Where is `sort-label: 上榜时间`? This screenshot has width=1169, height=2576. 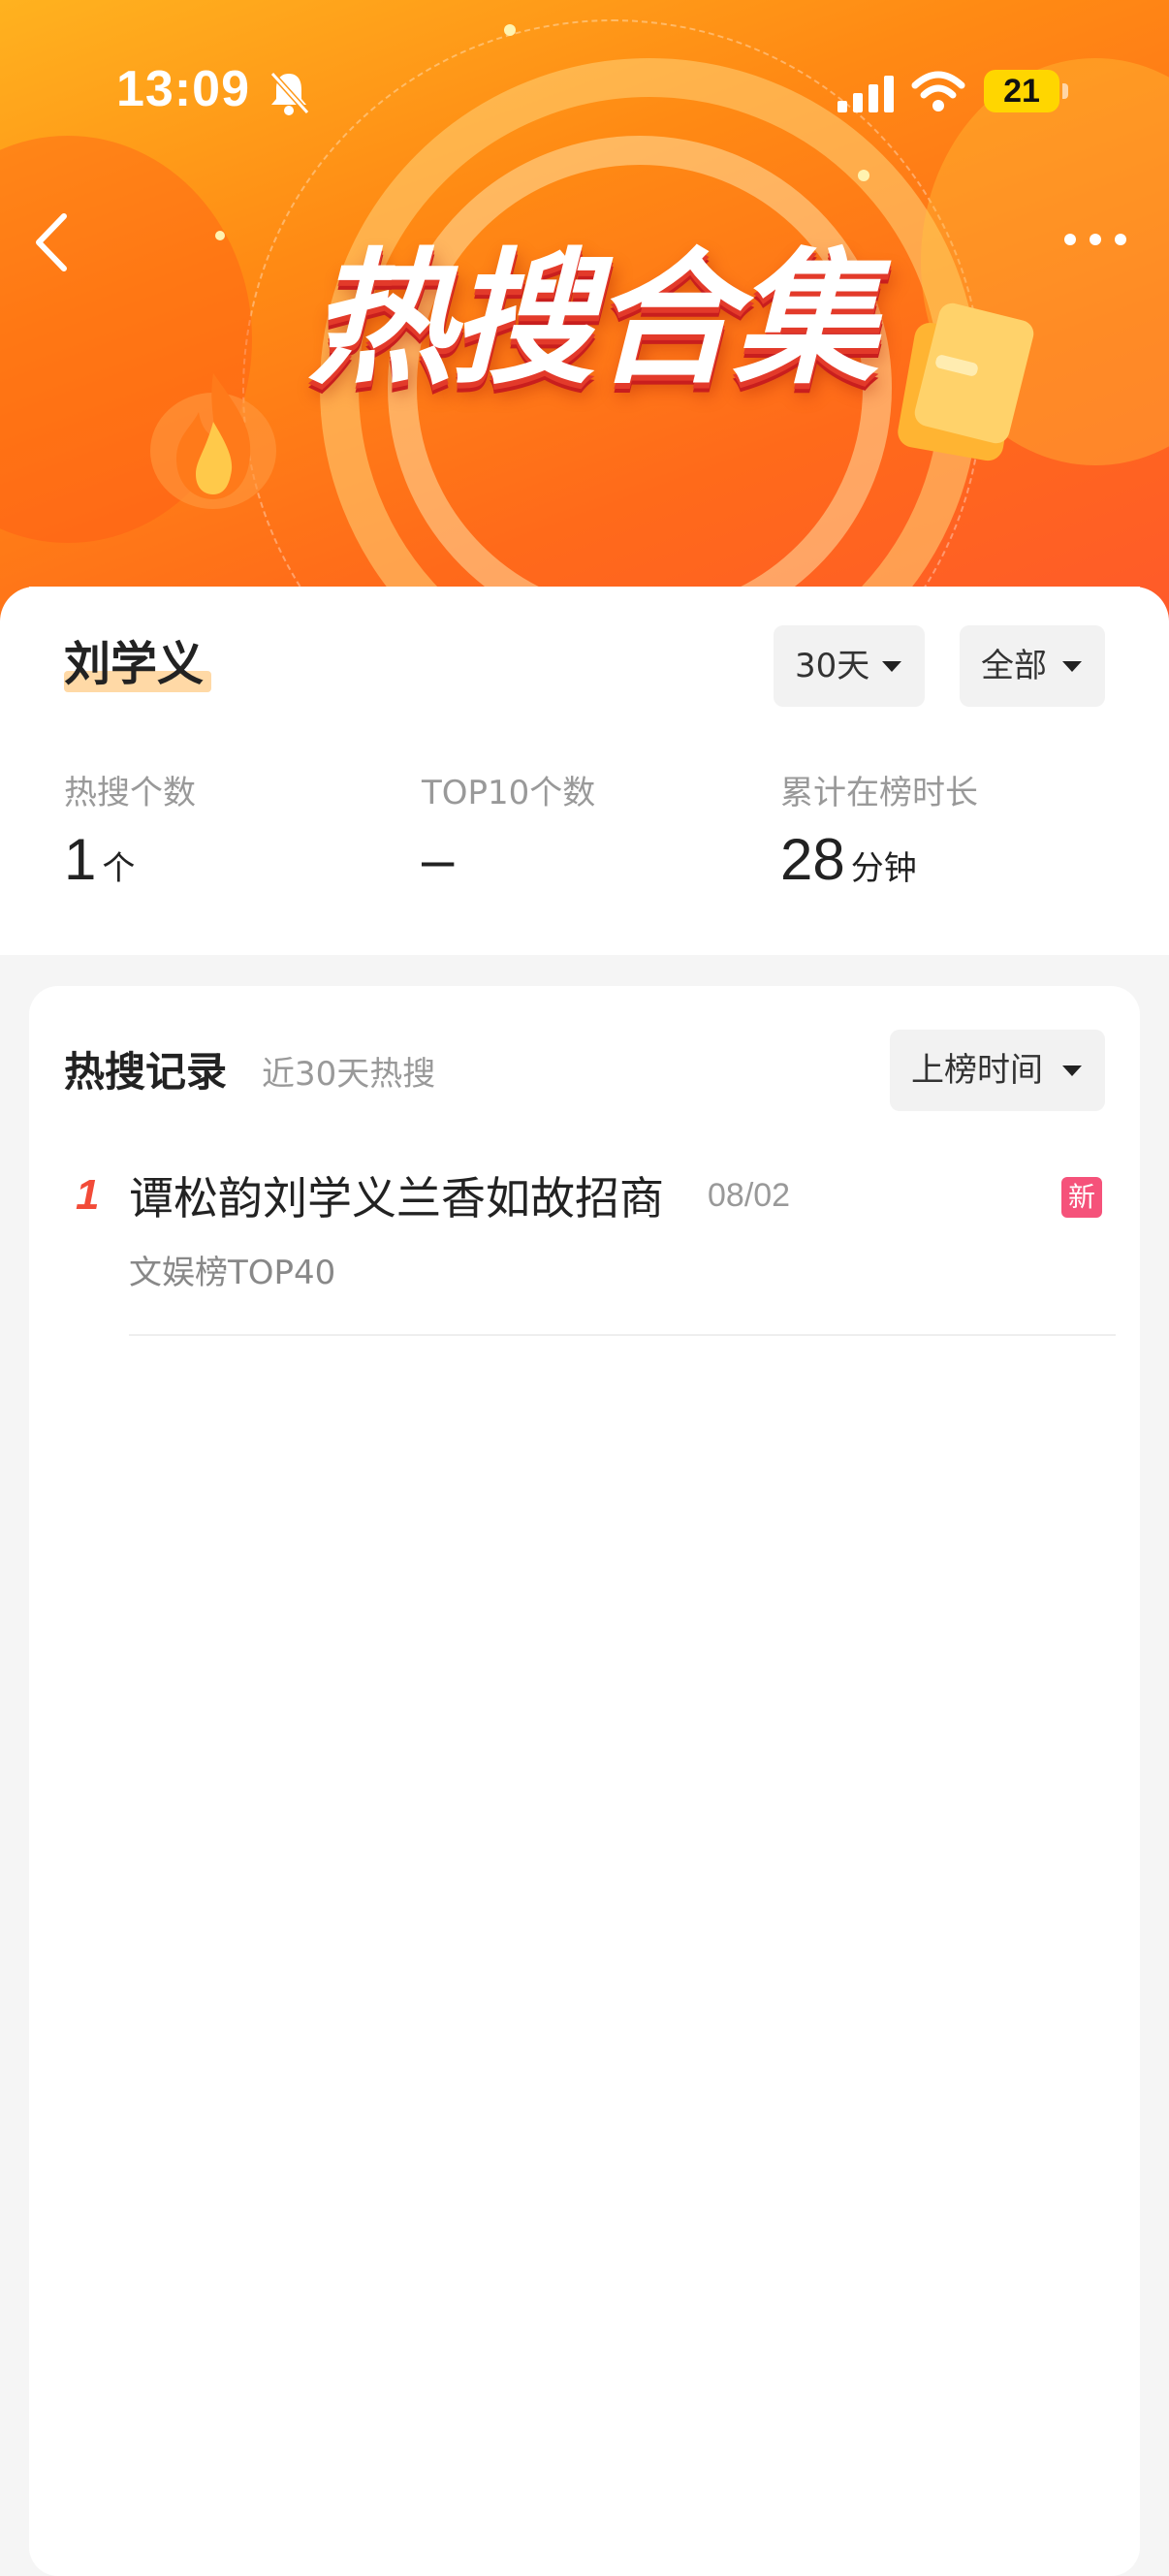
sort-label: 上榜时间 is located at coordinates (977, 1071).